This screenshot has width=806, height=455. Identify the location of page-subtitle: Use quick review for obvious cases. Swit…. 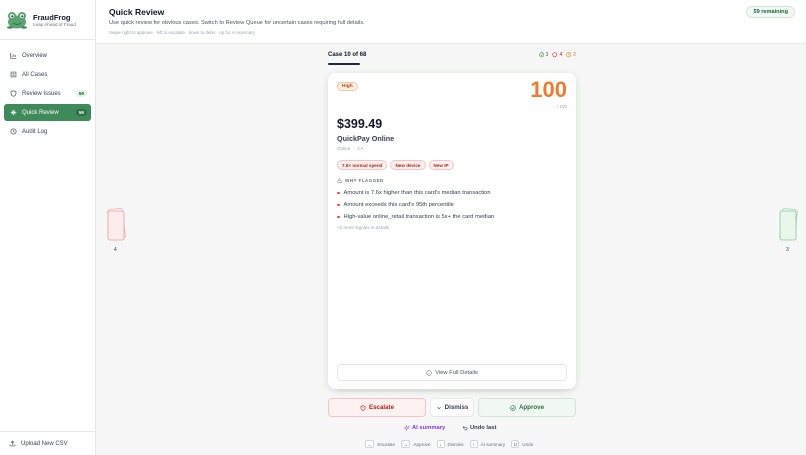
(237, 23).